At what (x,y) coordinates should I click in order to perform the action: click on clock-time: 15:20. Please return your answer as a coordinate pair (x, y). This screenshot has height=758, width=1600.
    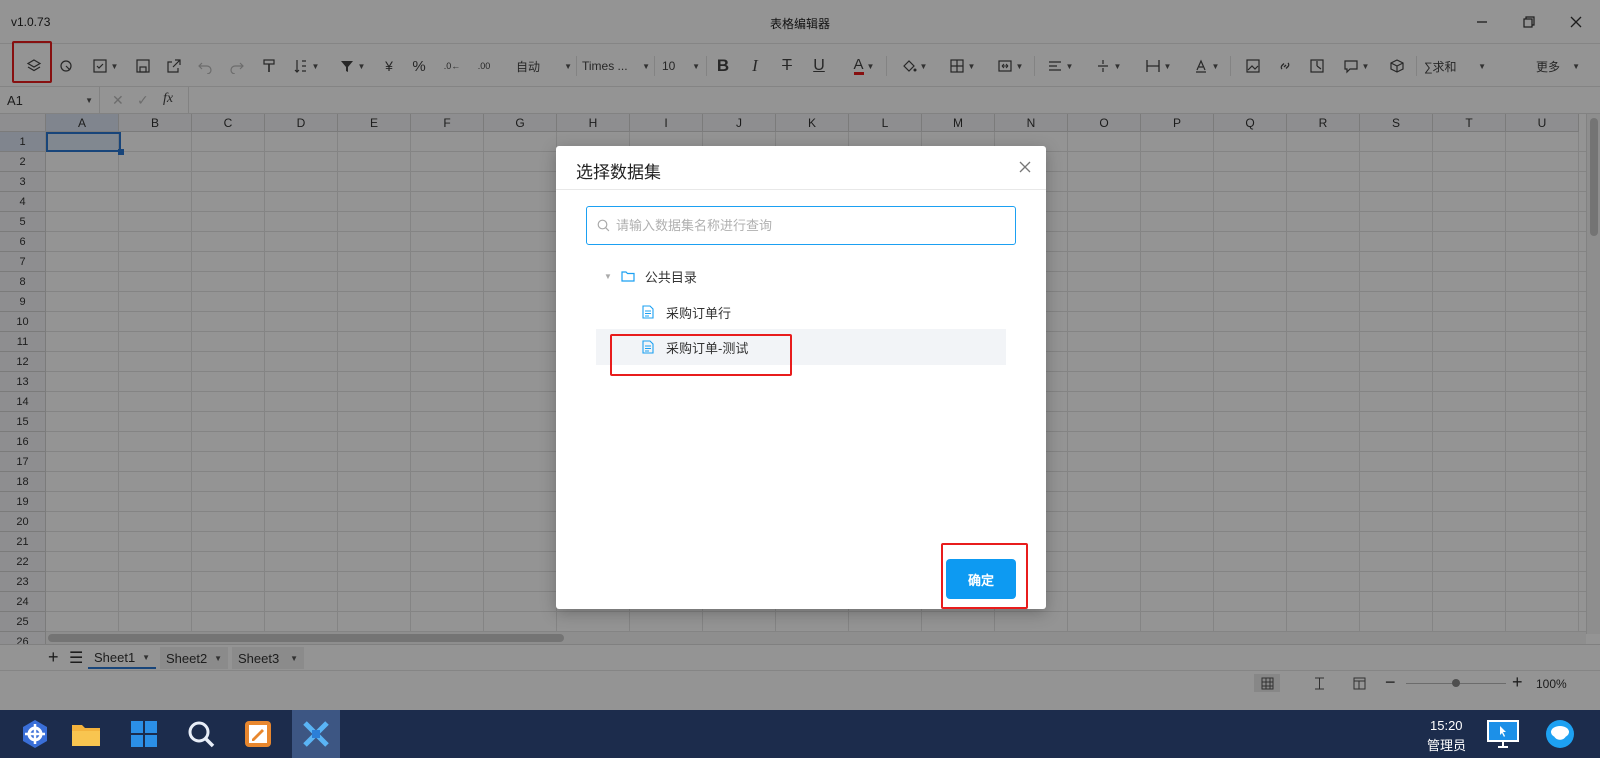
    Looking at the image, I should click on (1446, 725).